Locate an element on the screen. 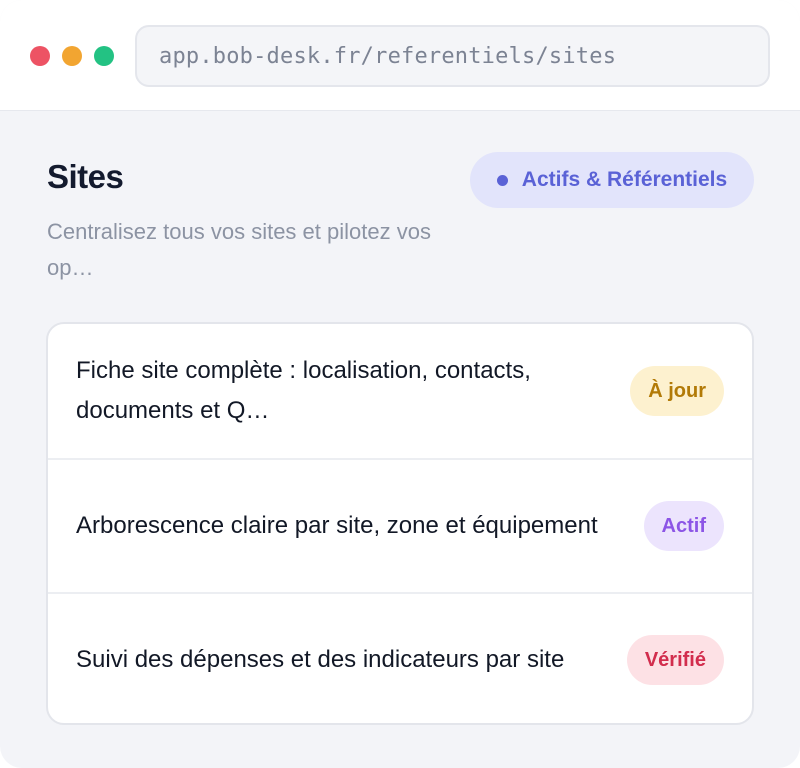  minimize-window-button is located at coordinates (72, 56).